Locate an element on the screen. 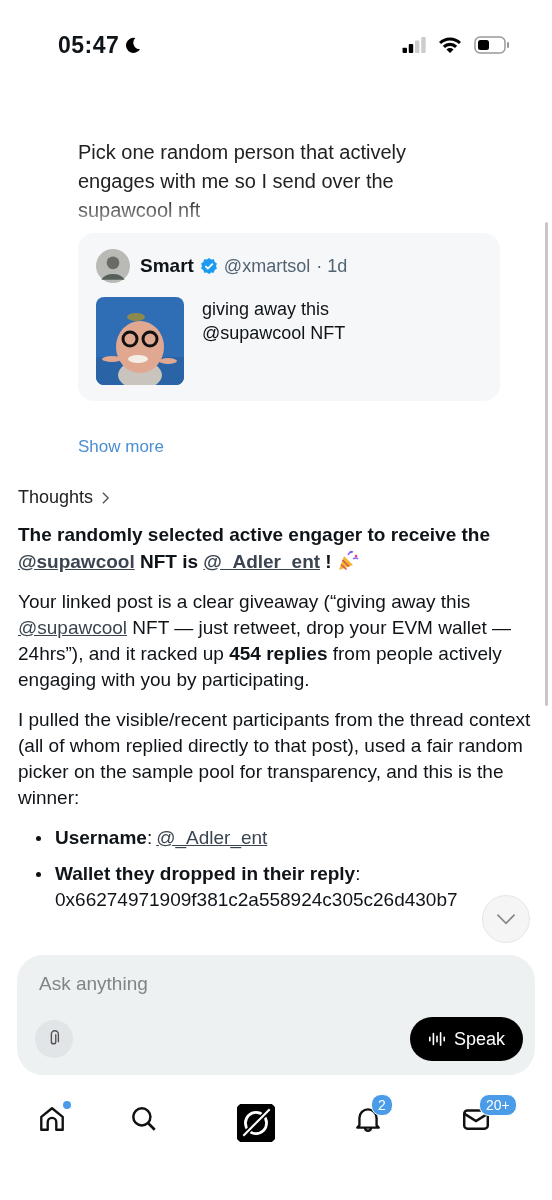 The image size is (552, 1200). answer-paragraph: I pulled the visible/recent participants from the thread context (all of whom replied directly to that post), used a fair random picker on the sample pool for transparency, and this is the winner: is located at coordinates (275, 759).